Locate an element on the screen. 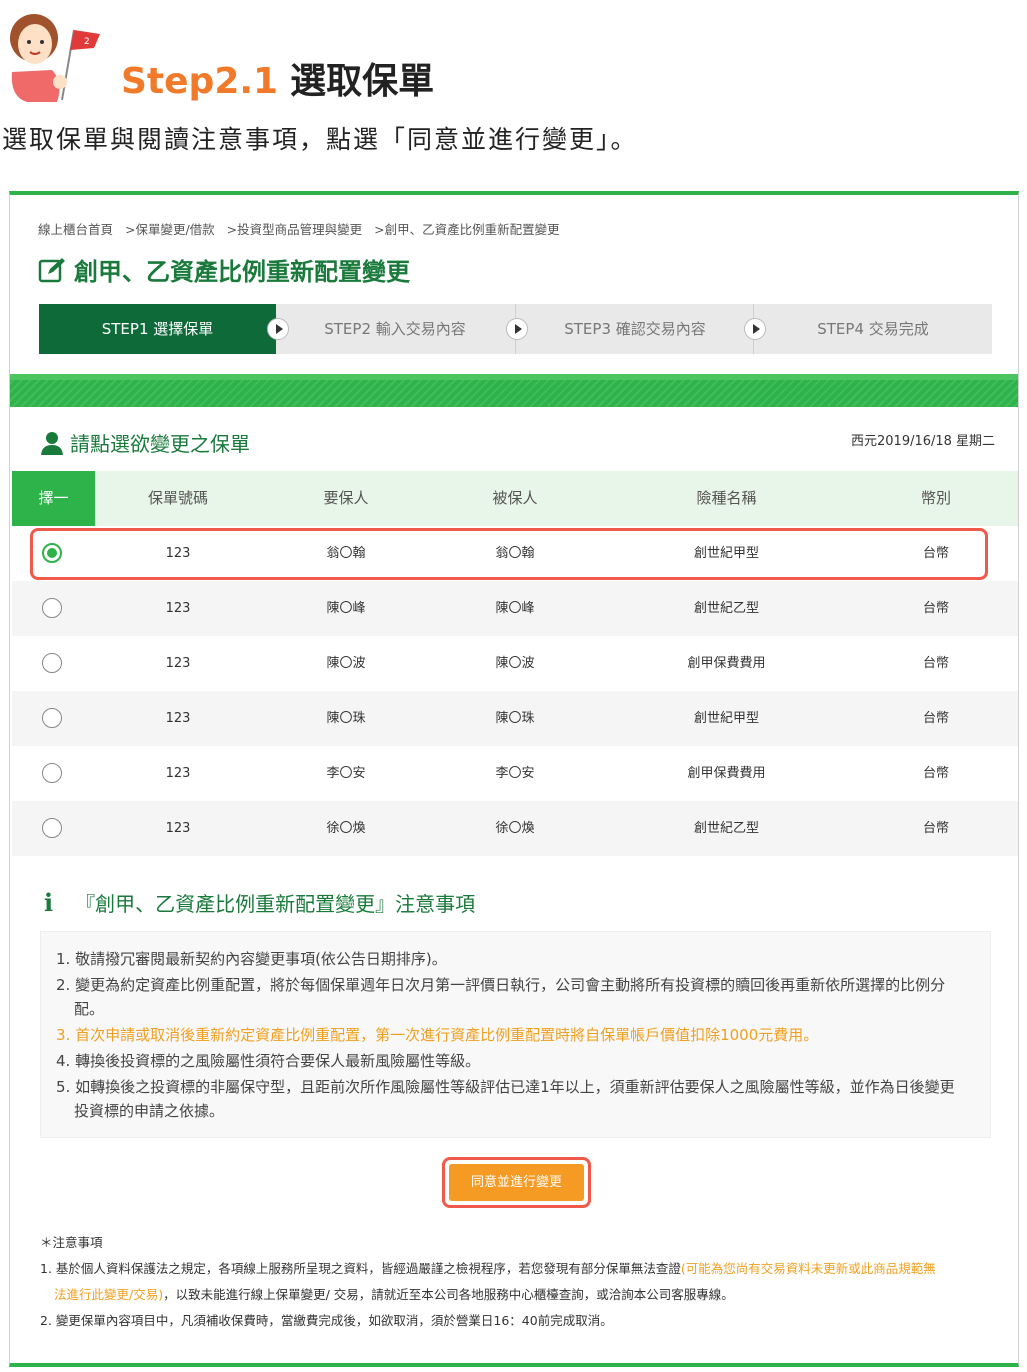 This screenshot has height=1372, width=1027. table-row: 123 徐〇煥 徐〇煥 創世紀乙型 台幣 is located at coordinates (515, 828).